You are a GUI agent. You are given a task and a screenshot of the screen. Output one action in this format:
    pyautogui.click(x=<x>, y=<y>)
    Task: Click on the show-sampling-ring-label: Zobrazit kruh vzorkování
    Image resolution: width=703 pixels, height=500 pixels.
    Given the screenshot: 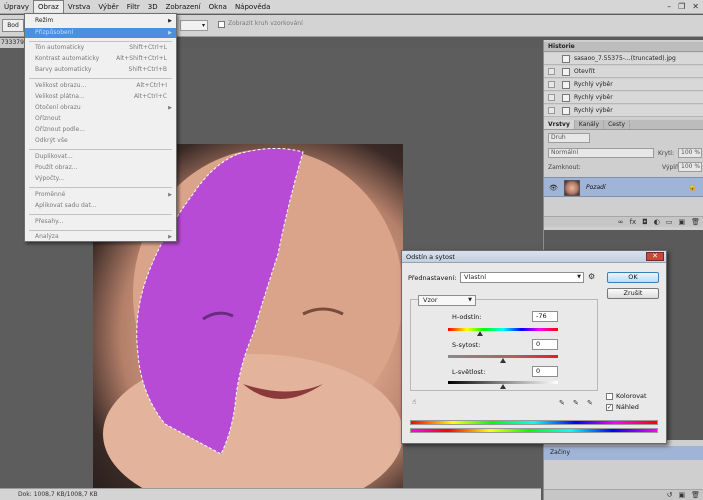 What is the action you would take?
    pyautogui.click(x=265, y=23)
    